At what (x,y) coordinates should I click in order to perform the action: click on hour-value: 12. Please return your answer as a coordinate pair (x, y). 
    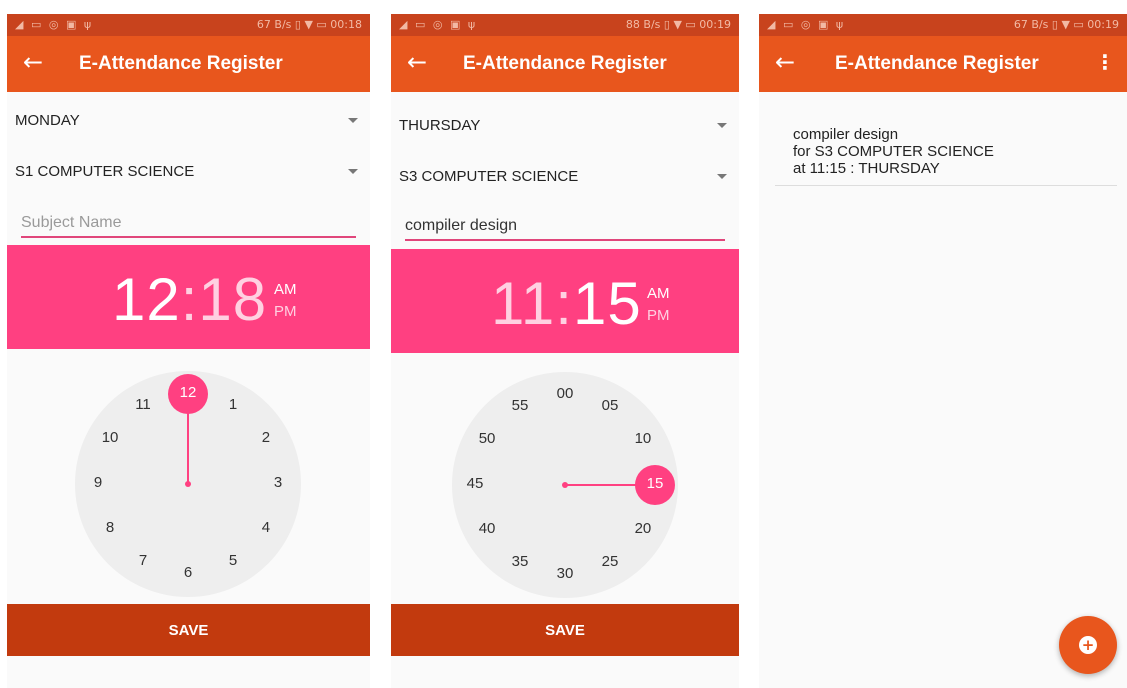
    Looking at the image, I should click on (146, 299).